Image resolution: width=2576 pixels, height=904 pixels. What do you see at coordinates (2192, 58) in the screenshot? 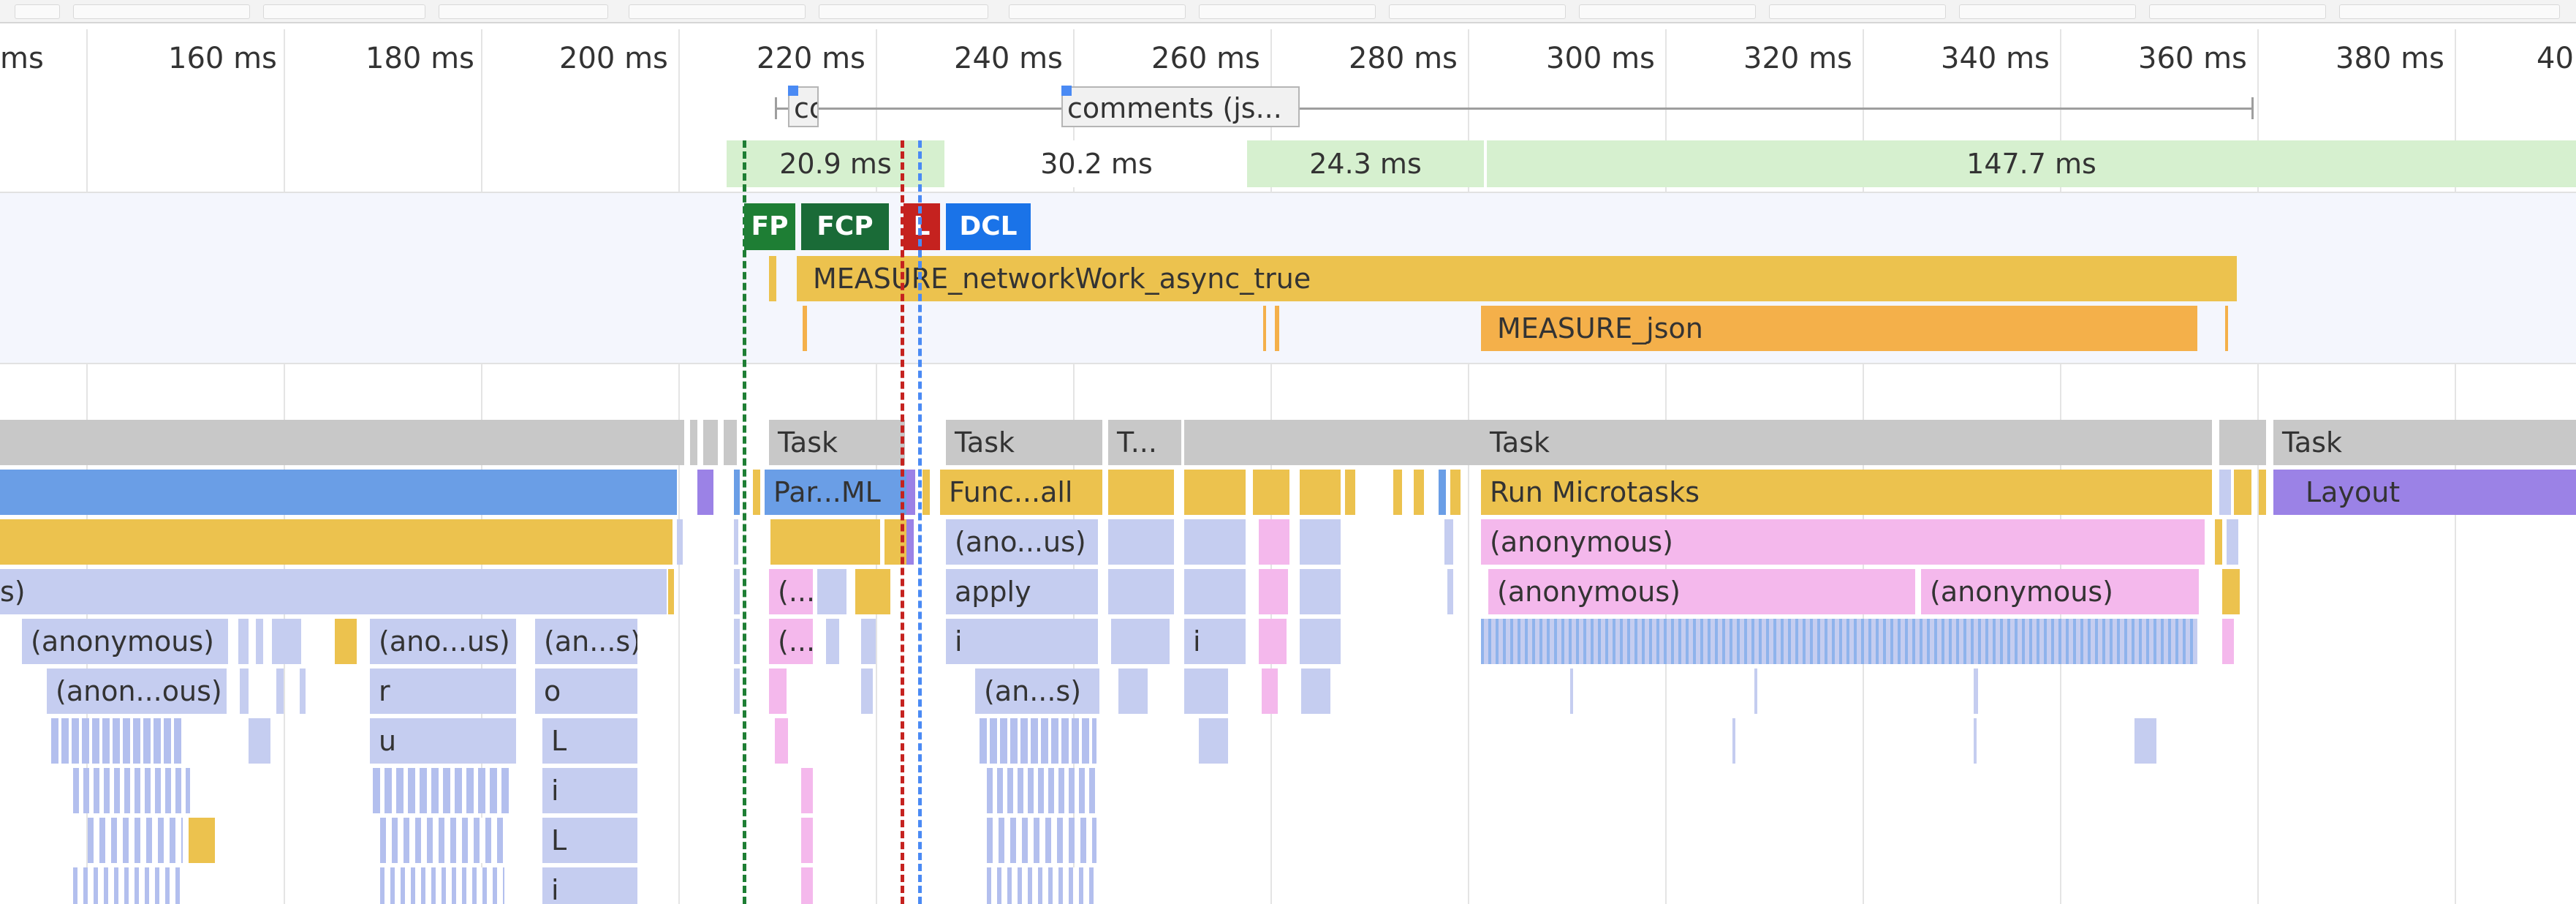
I see `ruler-tick-label: 360 ms` at bounding box center [2192, 58].